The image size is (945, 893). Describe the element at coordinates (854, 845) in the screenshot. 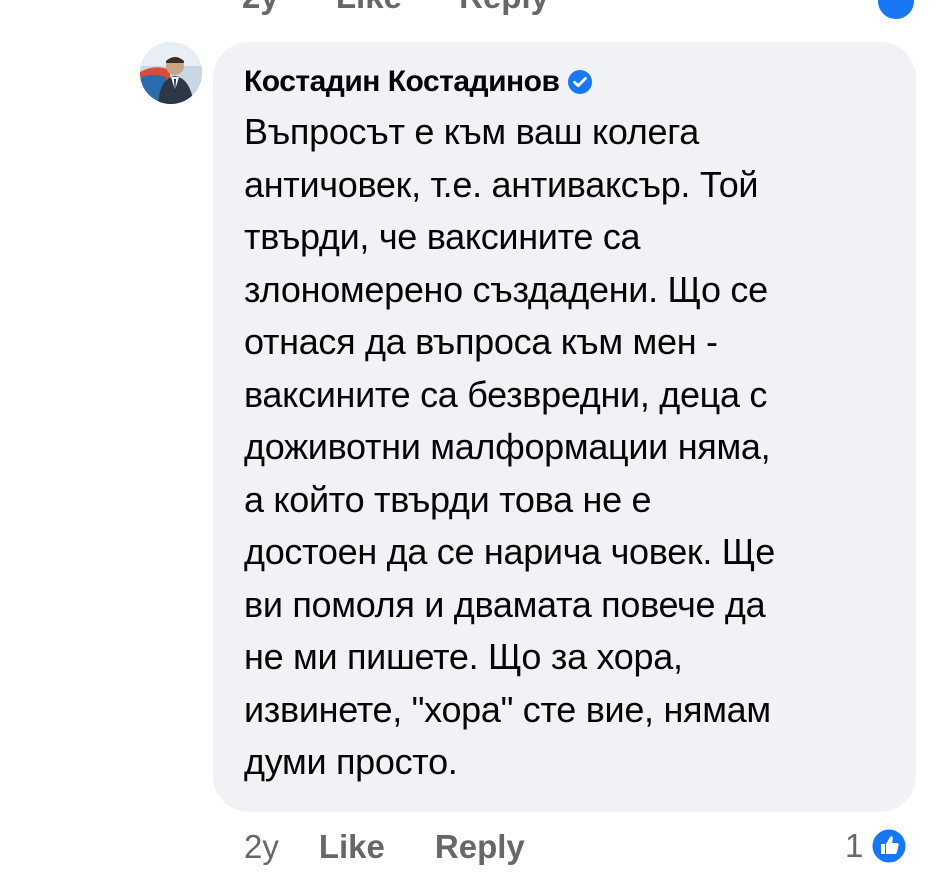

I see `reaction-count: 1` at that location.